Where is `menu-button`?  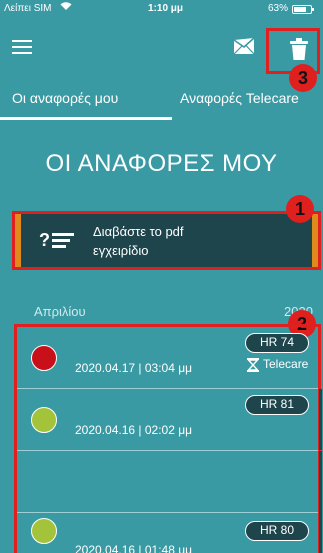
menu-button is located at coordinates (22, 48).